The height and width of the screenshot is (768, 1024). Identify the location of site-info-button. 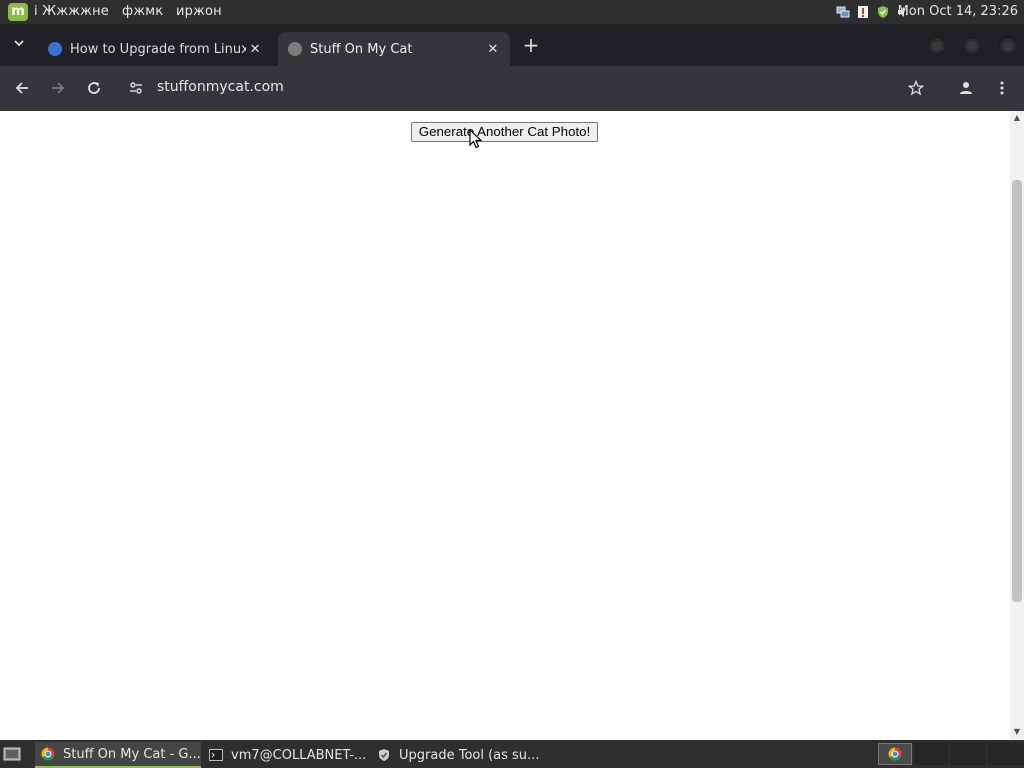
(136, 88).